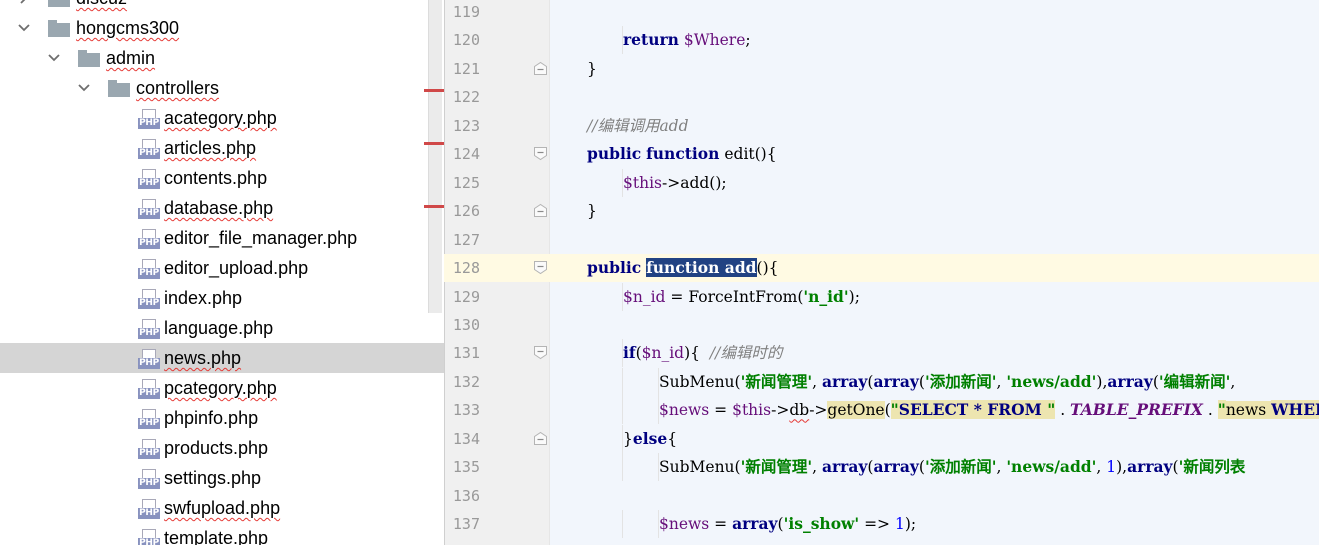 This screenshot has width=1319, height=545. I want to click on code-token: edit(){, so click(748, 154).